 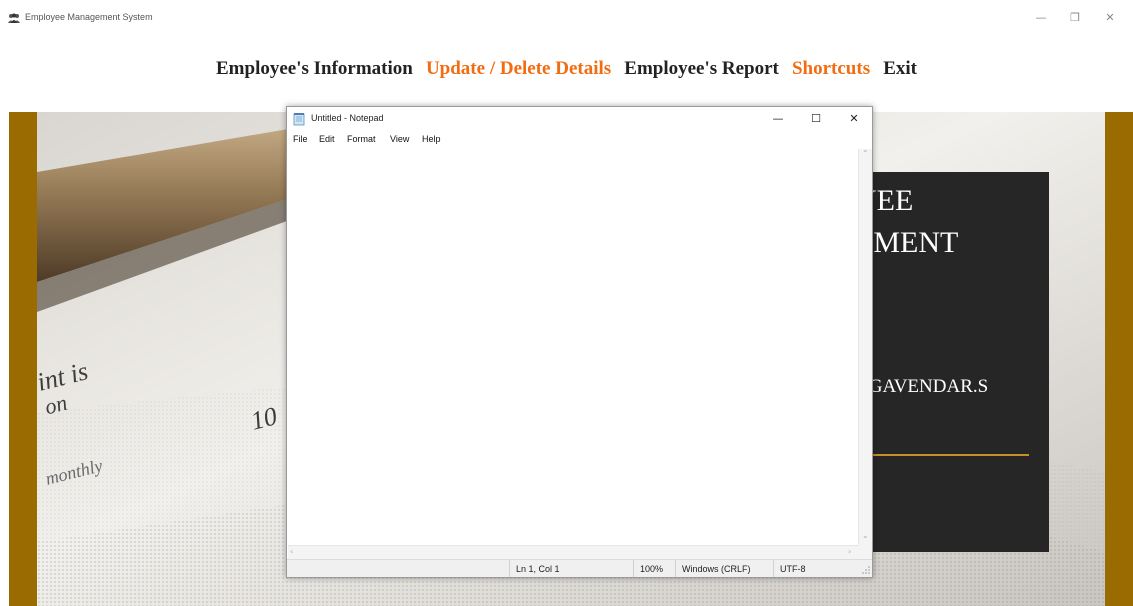 I want to click on scrollbar-corner, so click(x=865, y=552).